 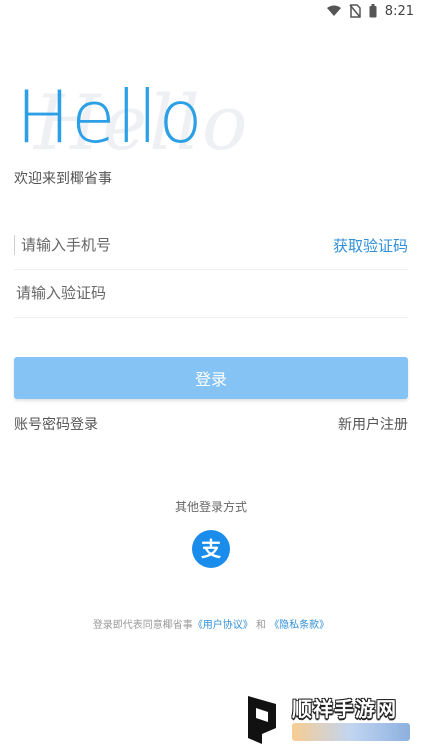 I want to click on watermark: 顺祥手游网, so click(x=328, y=720).